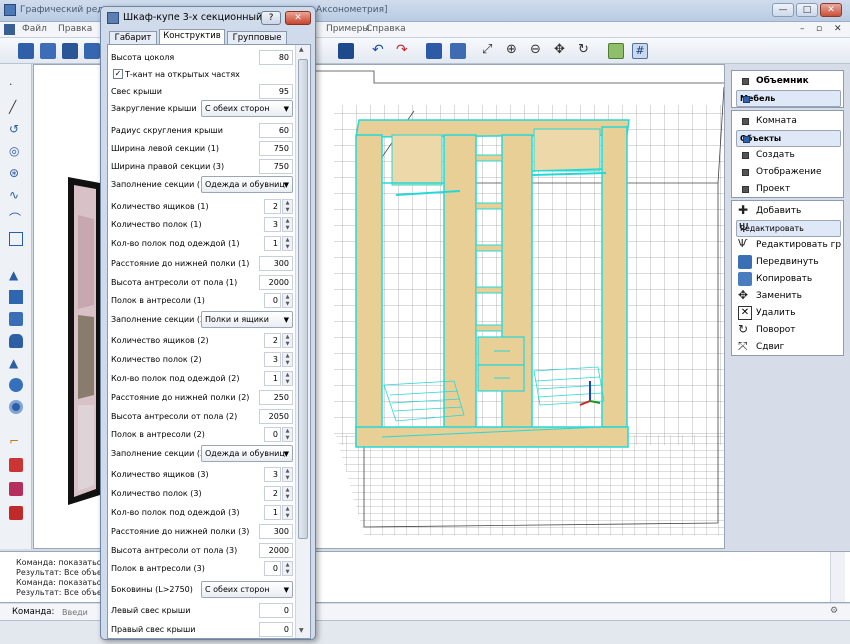 The image size is (850, 644). I want to click on rect-tool-icon, so click(16, 239).